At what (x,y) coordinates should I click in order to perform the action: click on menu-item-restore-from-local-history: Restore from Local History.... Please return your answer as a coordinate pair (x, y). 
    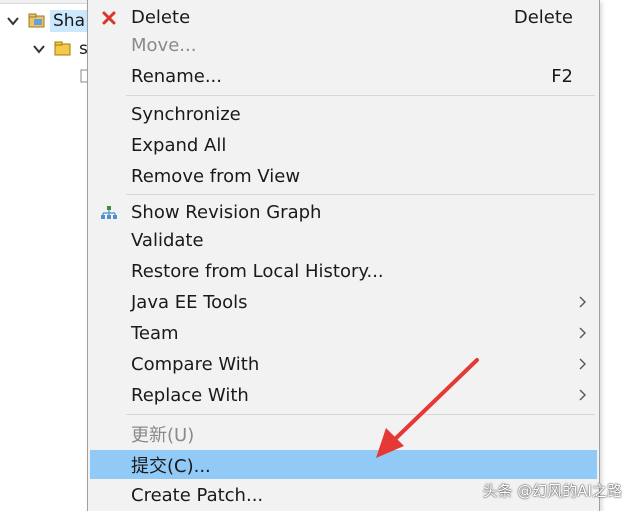
    Looking at the image, I should click on (343, 271).